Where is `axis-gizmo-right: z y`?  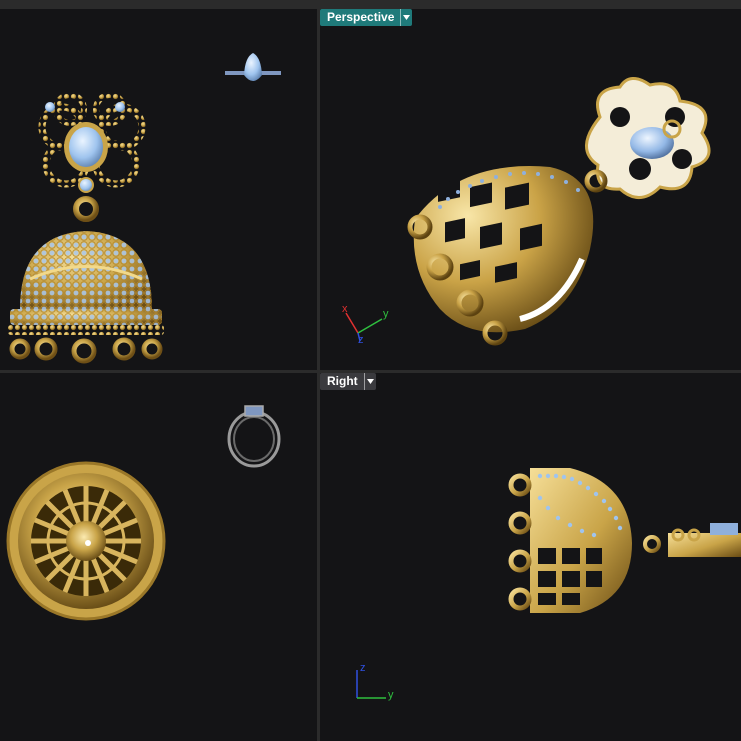
axis-gizmo-right: z y is located at coordinates (375, 681).